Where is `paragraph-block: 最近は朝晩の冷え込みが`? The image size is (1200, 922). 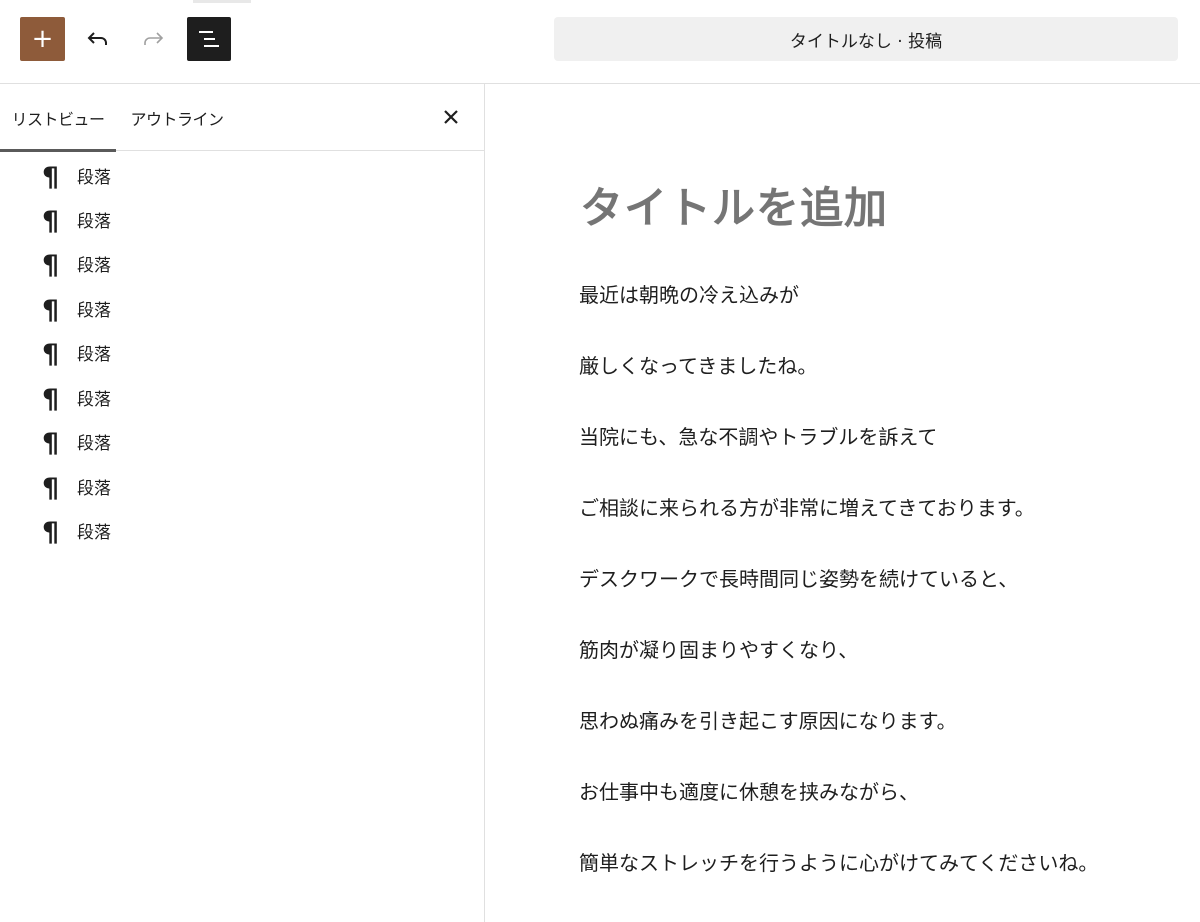 paragraph-block: 最近は朝晩の冷え込みが is located at coordinates (689, 295).